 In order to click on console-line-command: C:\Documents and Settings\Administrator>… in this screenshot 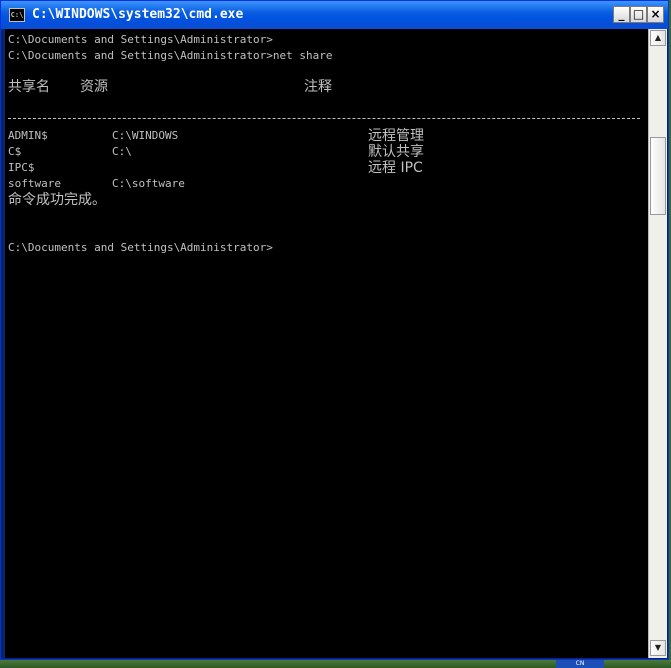, I will do `click(170, 55)`.